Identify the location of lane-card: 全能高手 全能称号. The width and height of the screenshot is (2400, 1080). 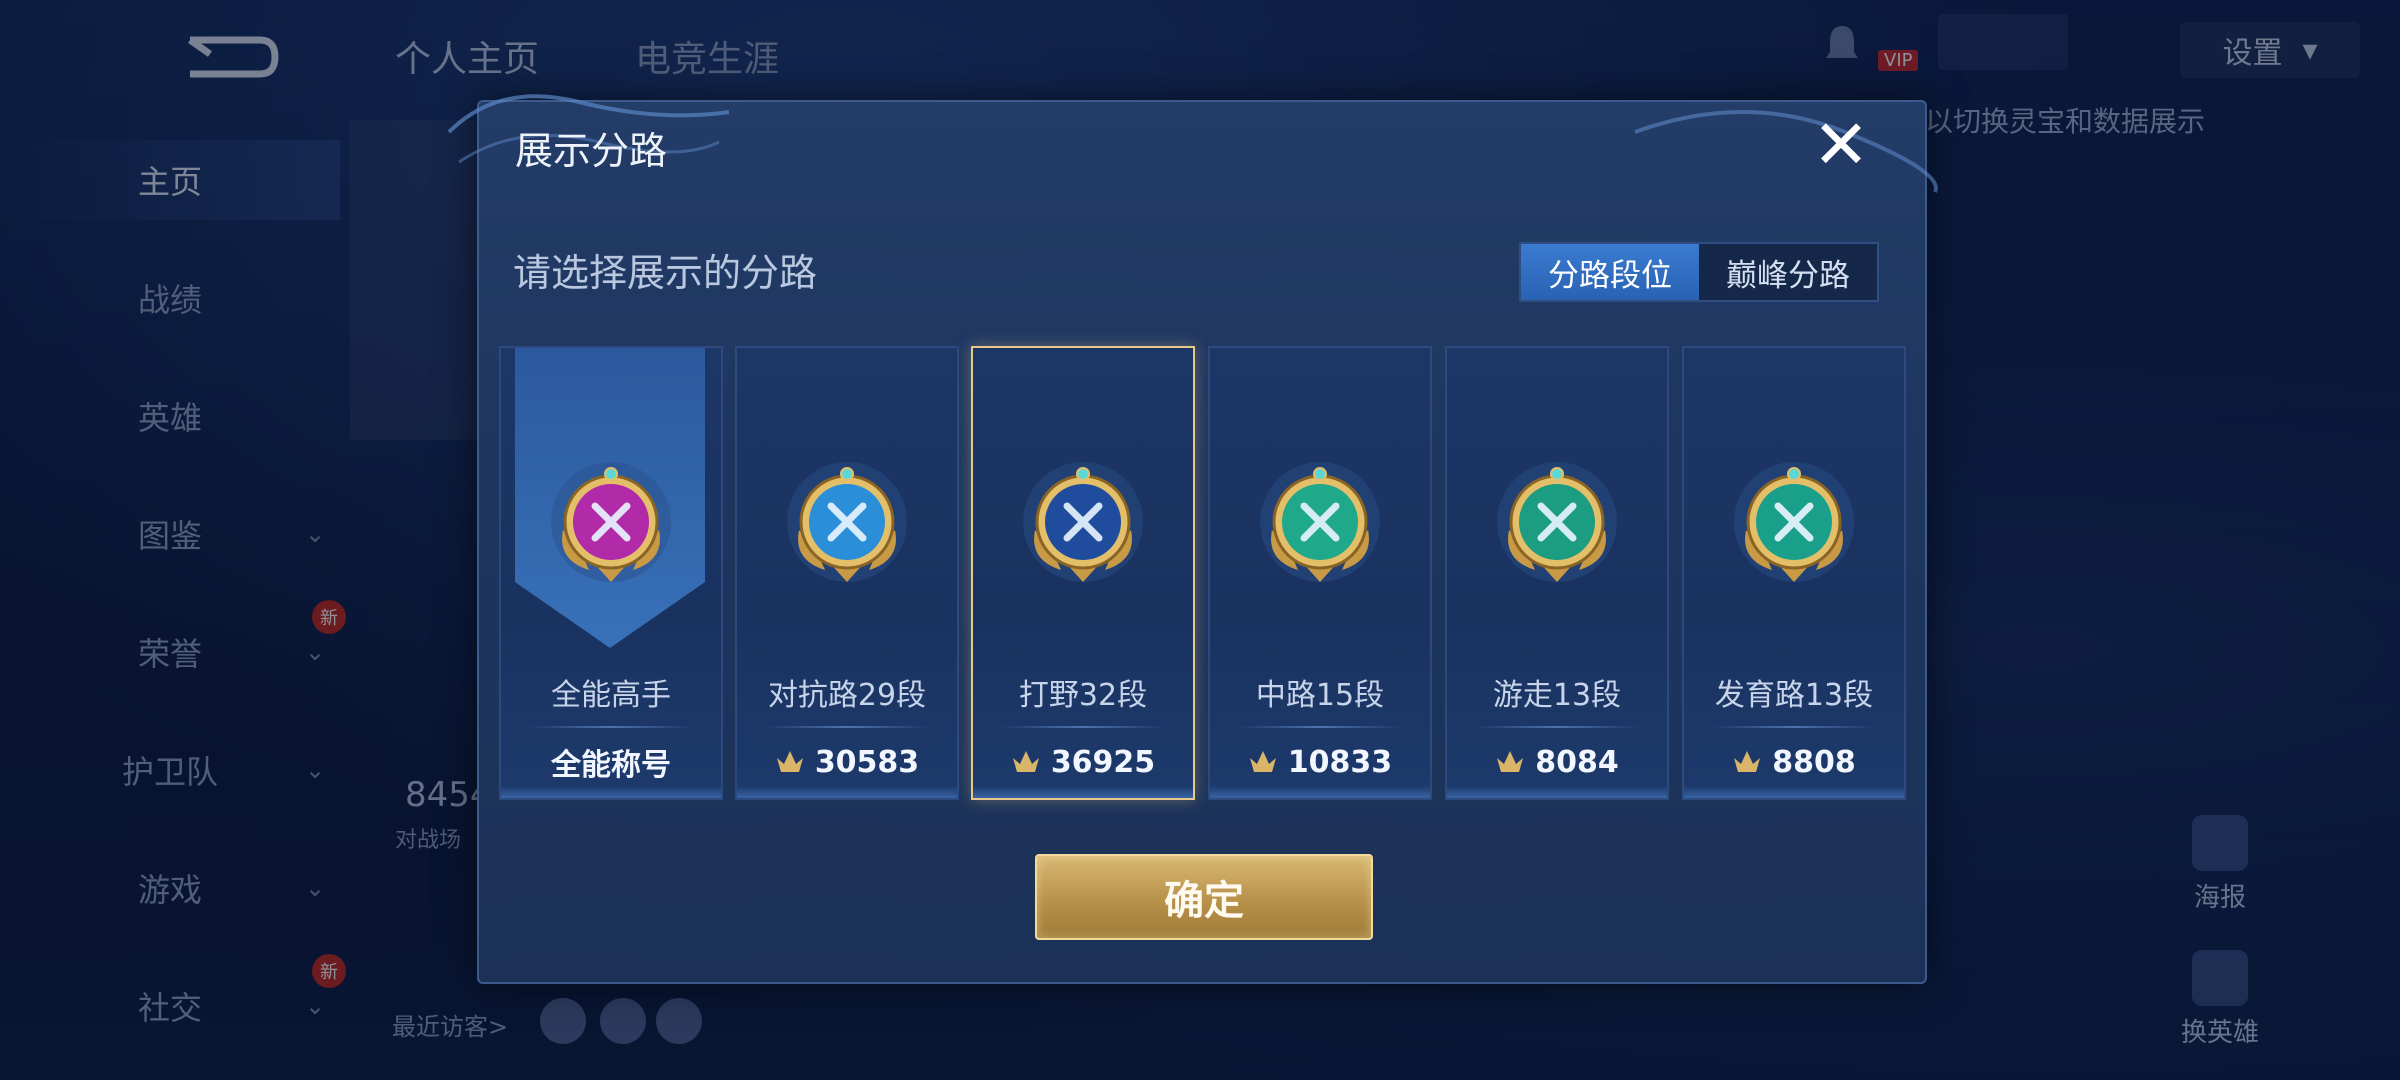
(611, 573).